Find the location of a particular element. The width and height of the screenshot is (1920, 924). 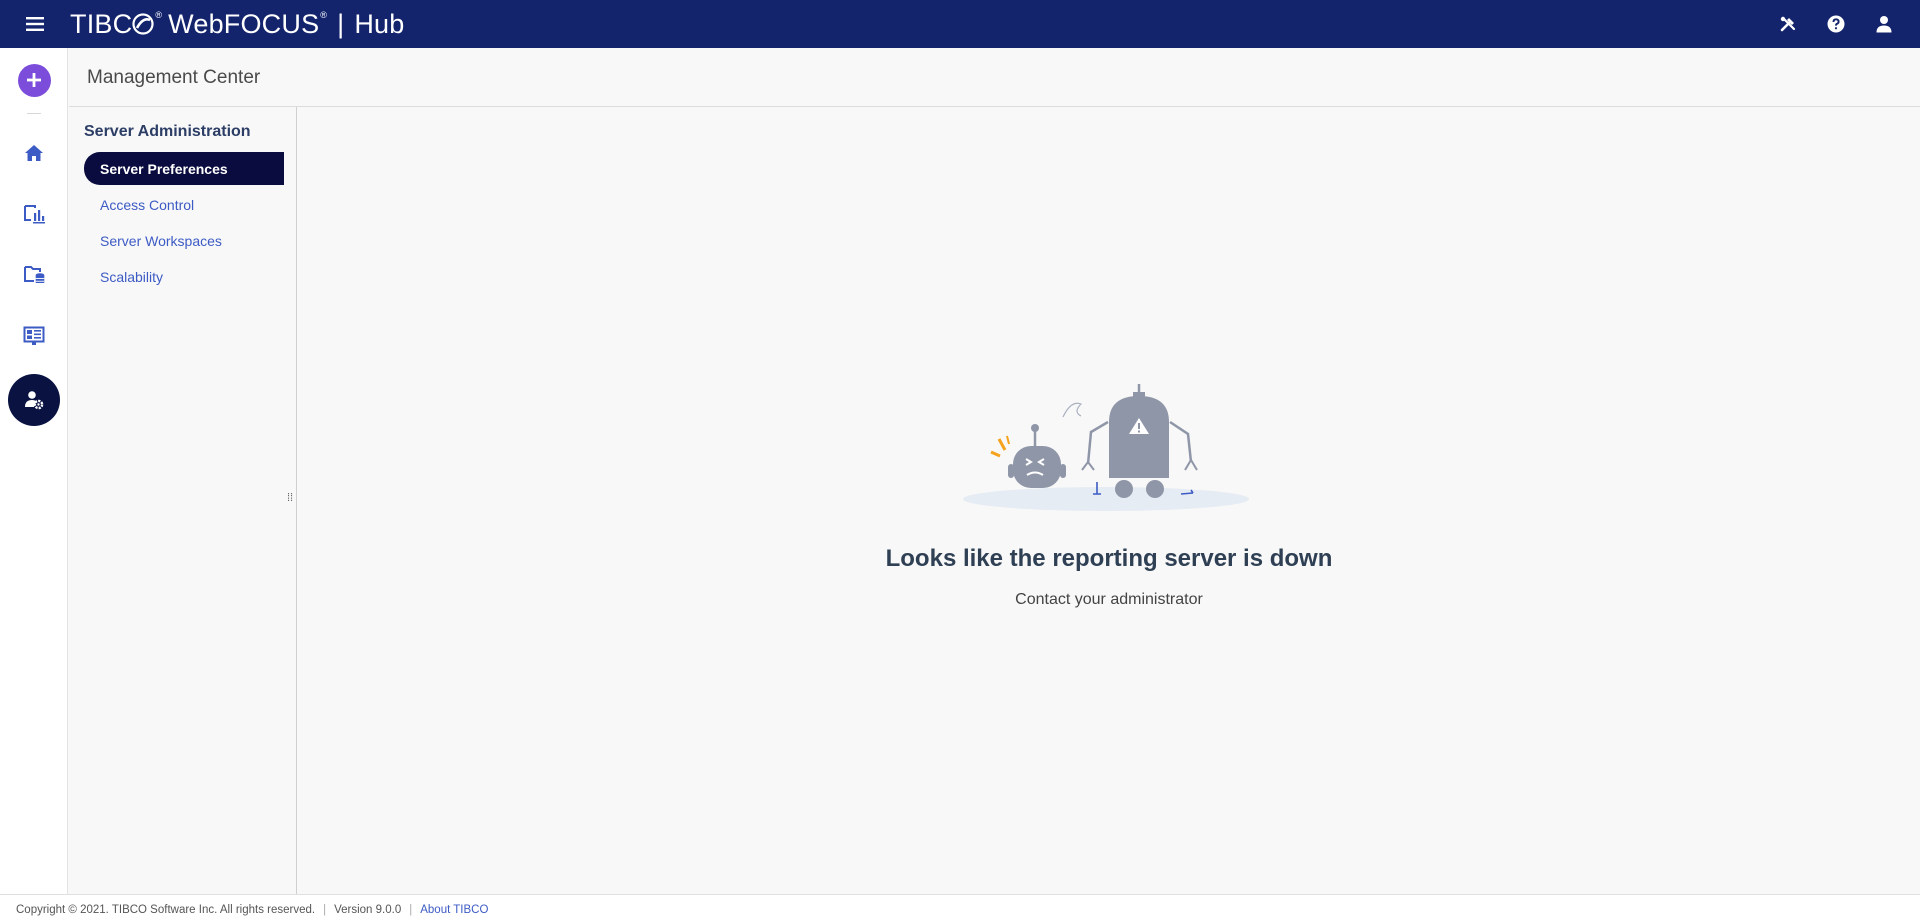

page-title: Management Center is located at coordinates (174, 77).